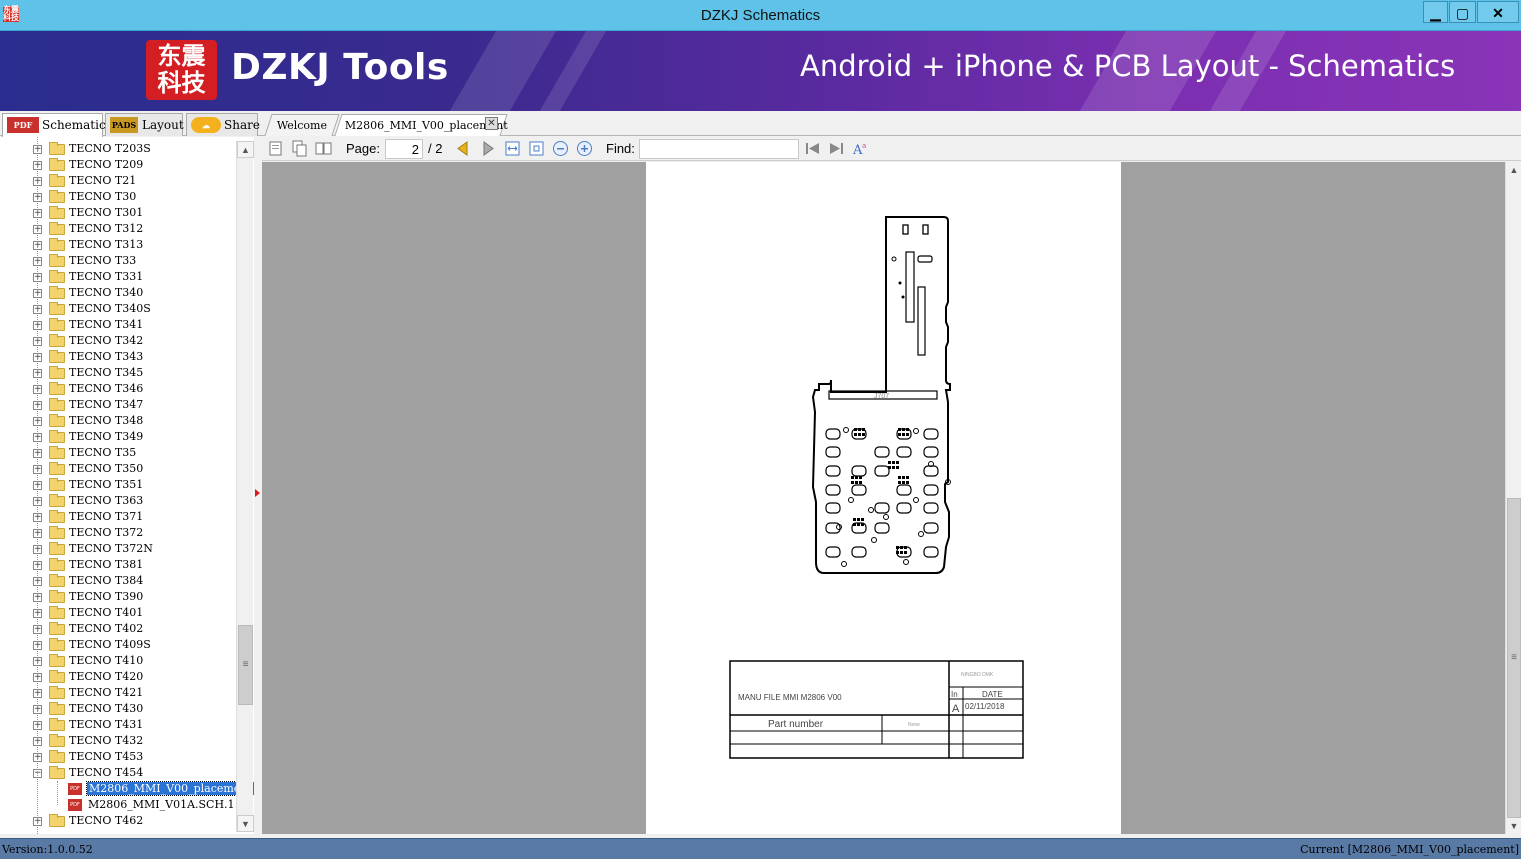  I want to click on minimize-button: ▁, so click(1435, 12).